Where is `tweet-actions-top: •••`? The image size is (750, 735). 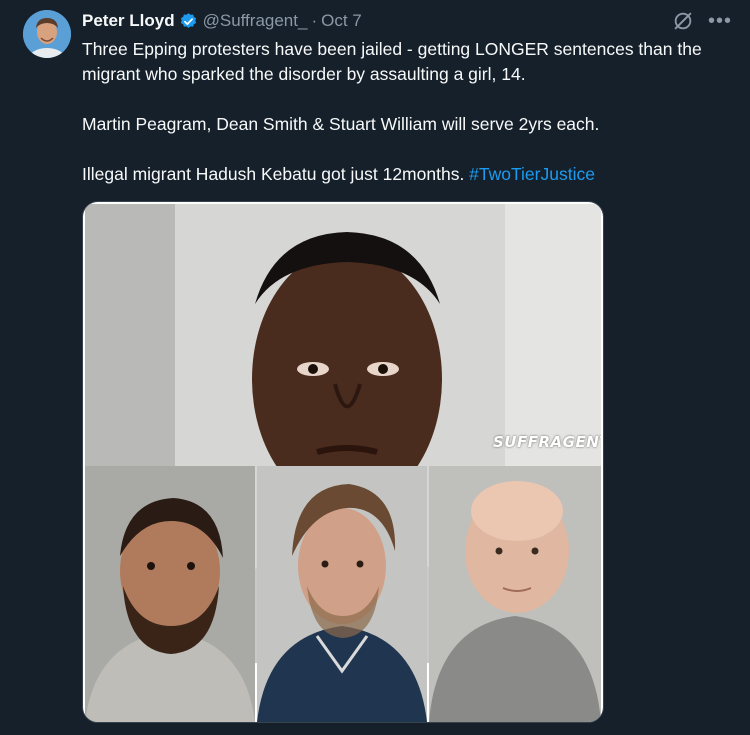 tweet-actions-top: ••• is located at coordinates (702, 21).